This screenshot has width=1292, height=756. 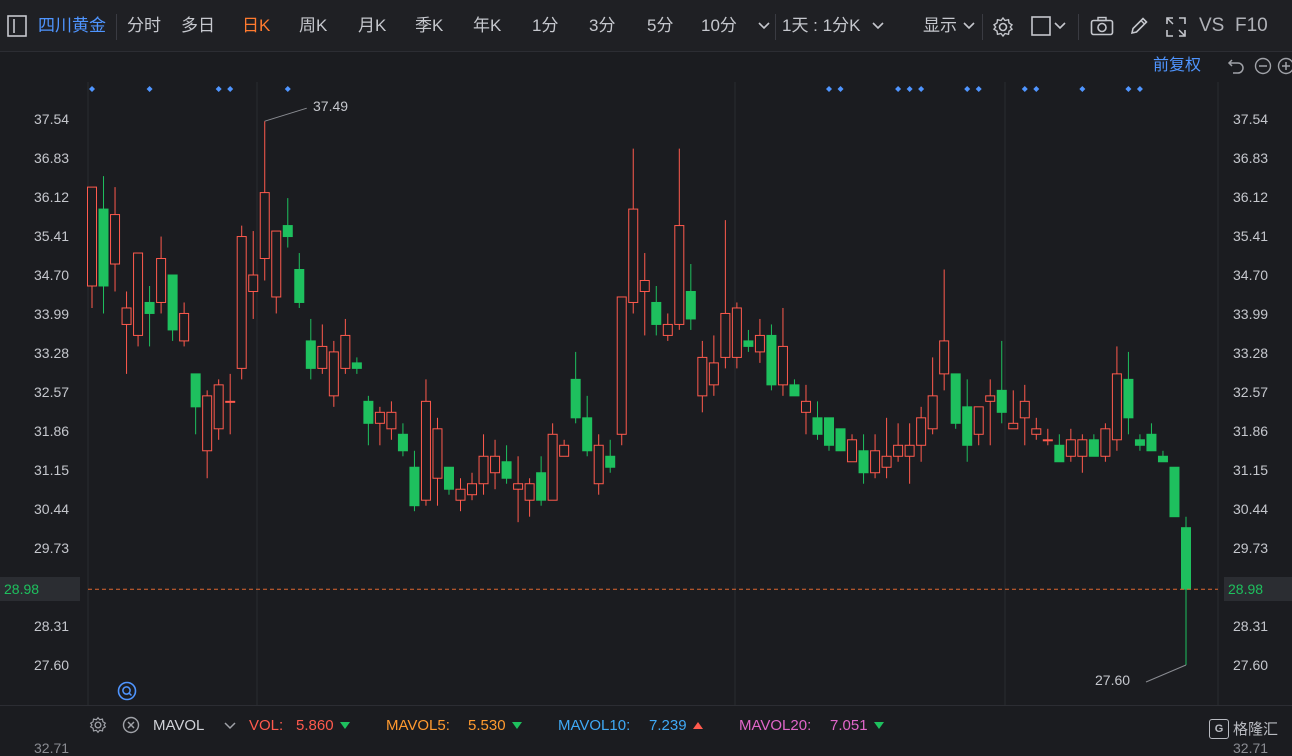 I want to click on y-tick-left: 36.12, so click(x=51, y=197).